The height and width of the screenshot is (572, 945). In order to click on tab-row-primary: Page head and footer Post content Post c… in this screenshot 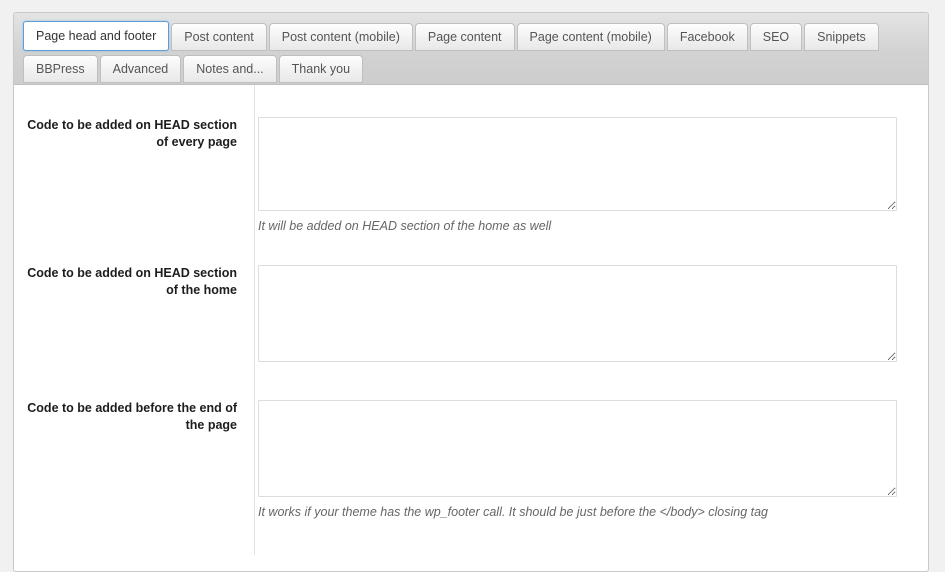, I will do `click(475, 36)`.